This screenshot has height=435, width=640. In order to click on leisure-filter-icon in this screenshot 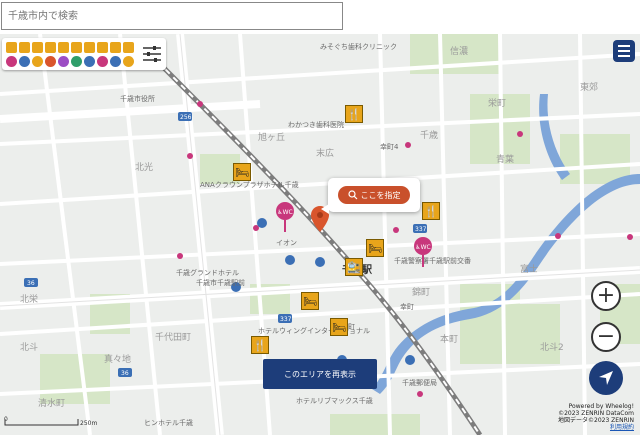, I will do `click(115, 47)`.